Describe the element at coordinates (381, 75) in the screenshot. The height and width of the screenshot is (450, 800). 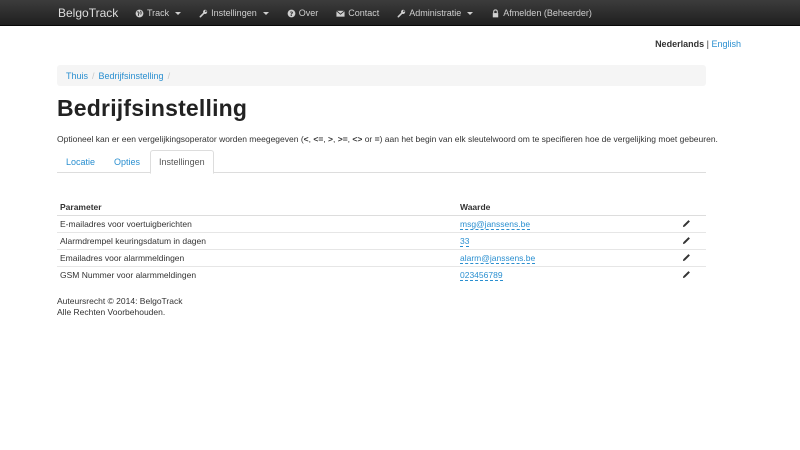
I see `breadcrumb: Thuis / Bedrijfsinstelling /` at that location.